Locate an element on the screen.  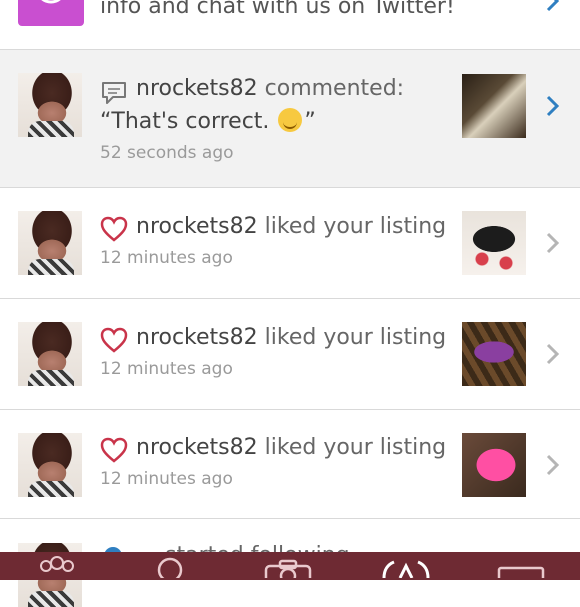
notification-row-follow: … started following is located at coordinates (290, 563).